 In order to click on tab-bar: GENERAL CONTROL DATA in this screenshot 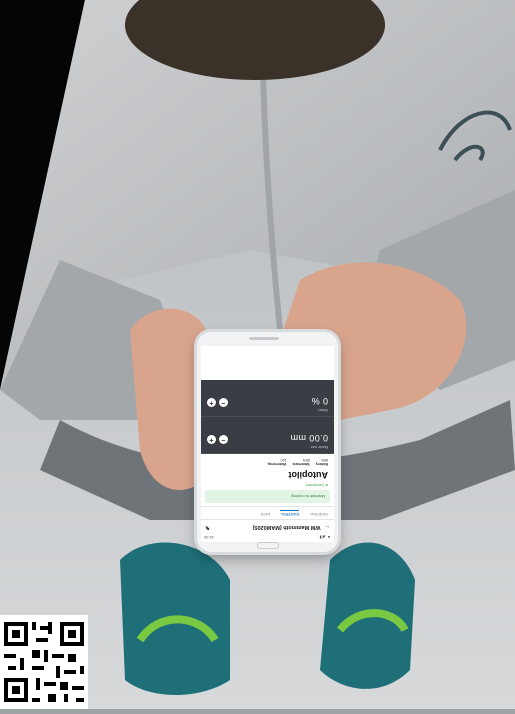, I will do `click(267, 512)`.